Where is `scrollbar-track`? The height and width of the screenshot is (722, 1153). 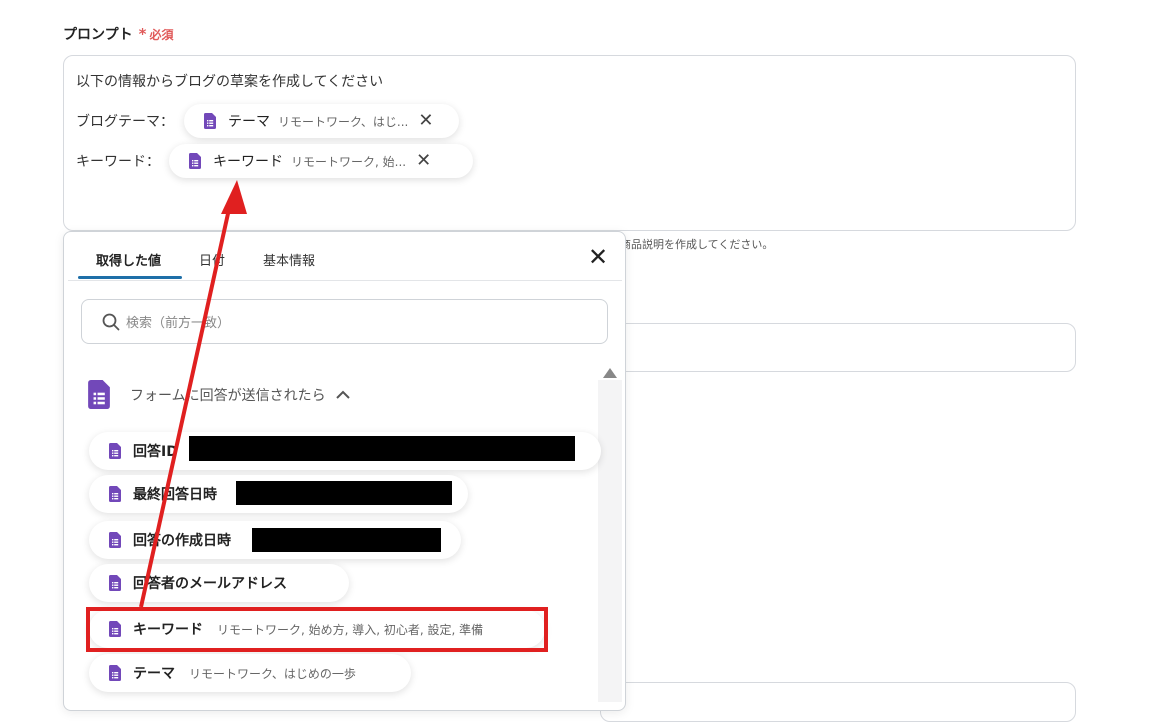
scrollbar-track is located at coordinates (610, 541).